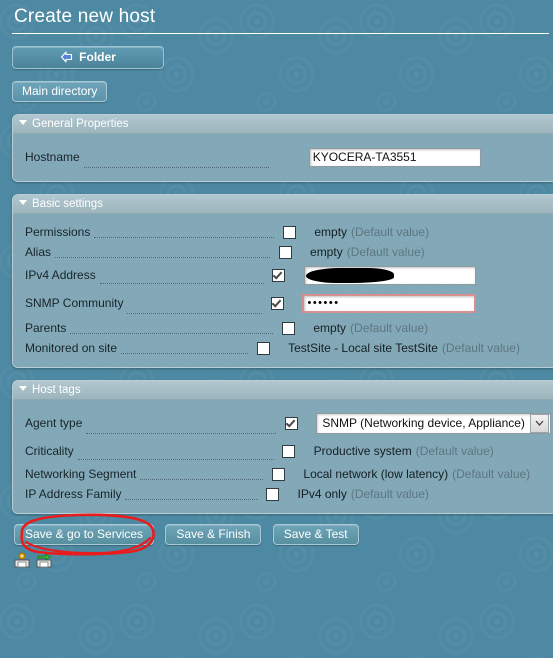 This screenshot has width=553, height=658. I want to click on form-row-snmp-community: SNMP Community ••••••, so click(283, 303).